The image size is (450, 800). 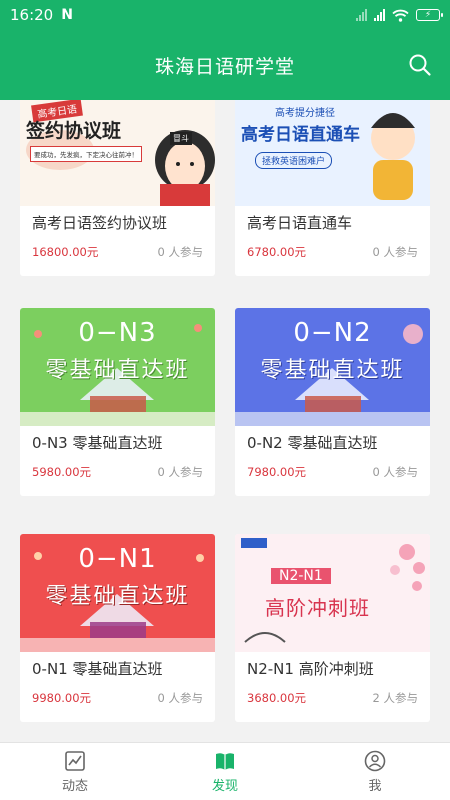 I want to click on notification-icon: N, so click(x=67, y=15).